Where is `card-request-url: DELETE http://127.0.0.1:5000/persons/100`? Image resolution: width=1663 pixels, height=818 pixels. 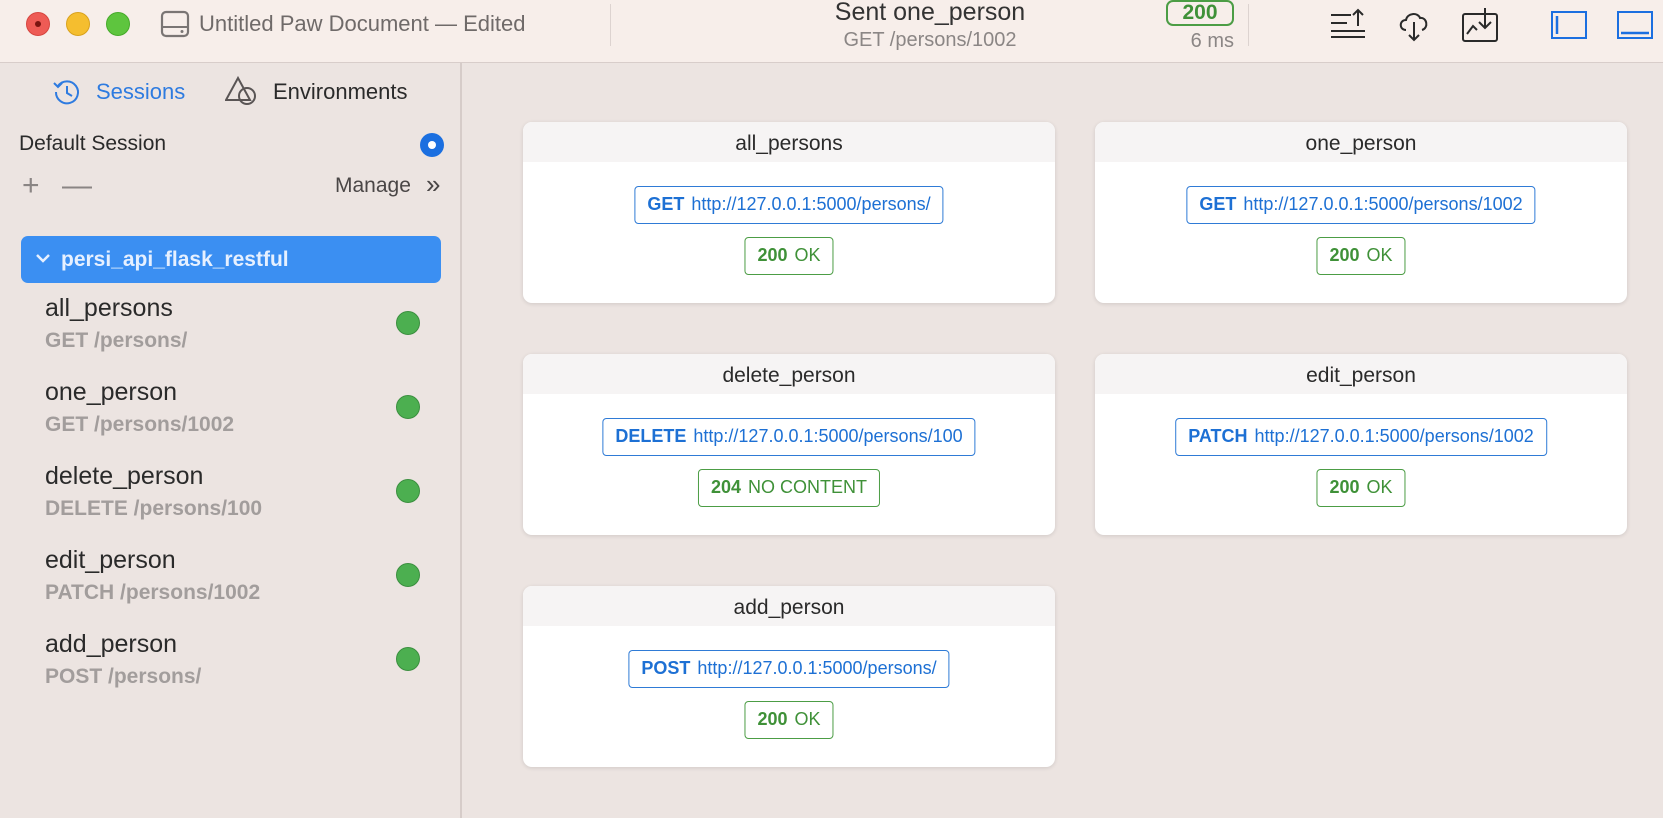 card-request-url: DELETE http://127.0.0.1:5000/persons/100 is located at coordinates (789, 437).